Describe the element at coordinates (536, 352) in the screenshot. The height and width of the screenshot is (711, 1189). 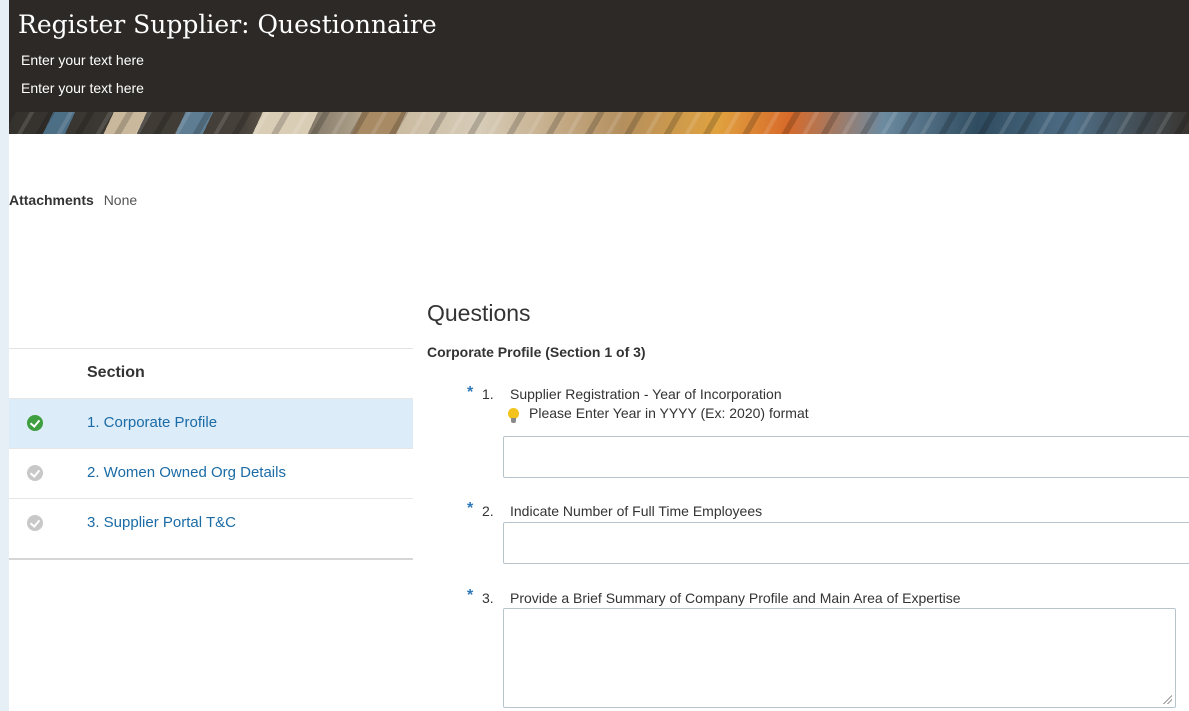
I see `section-subheading: Corporate Profile (Section 1 of 3)` at that location.